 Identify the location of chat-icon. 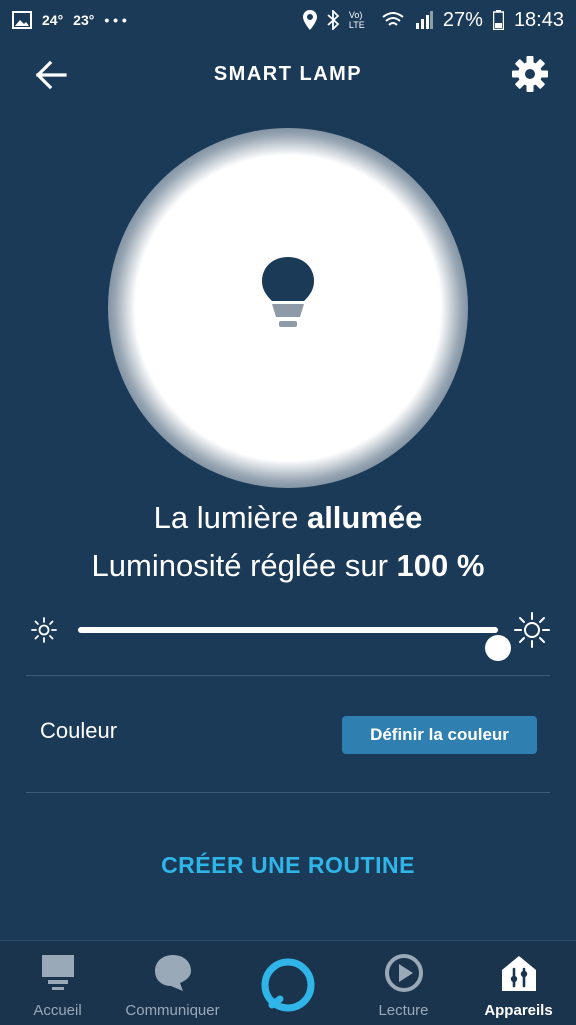
(172, 973).